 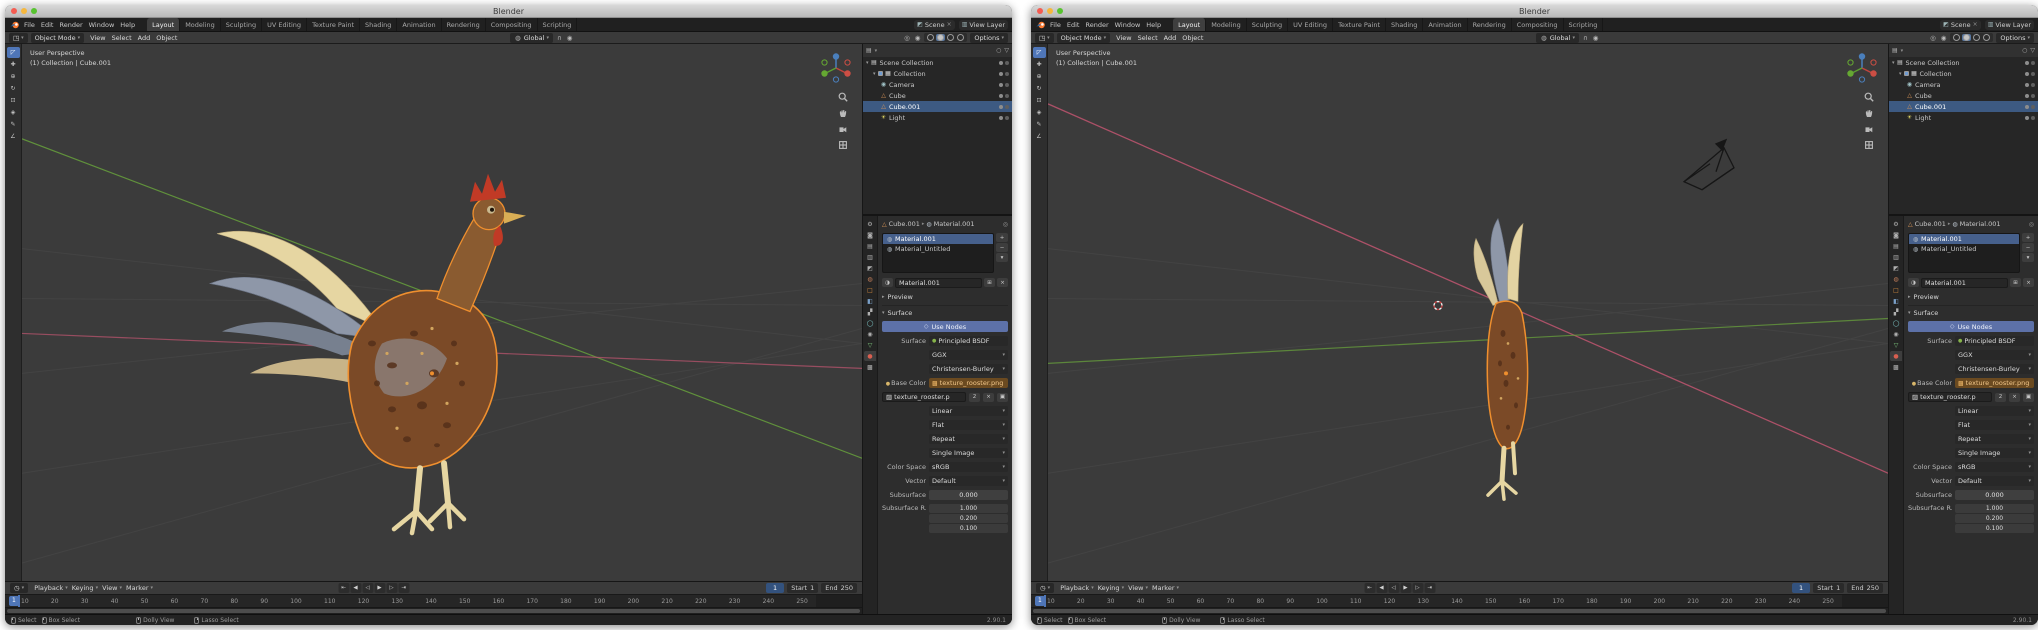 I want to click on workspace-tab-sculpting: Sculpting, so click(x=242, y=24).